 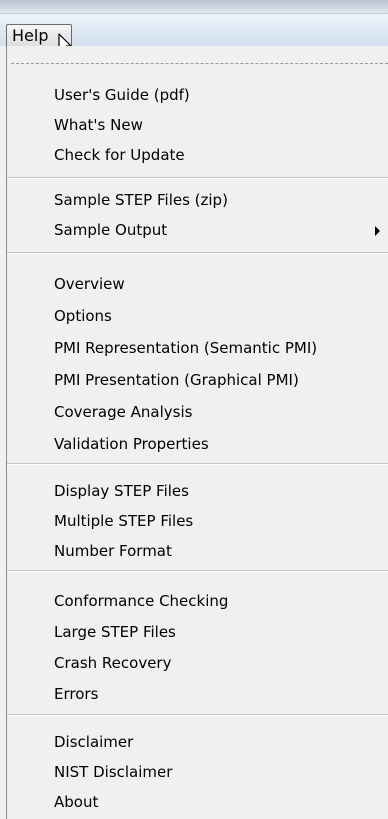 What do you see at coordinates (113, 551) in the screenshot?
I see `menu-item-number-format: Number Format` at bounding box center [113, 551].